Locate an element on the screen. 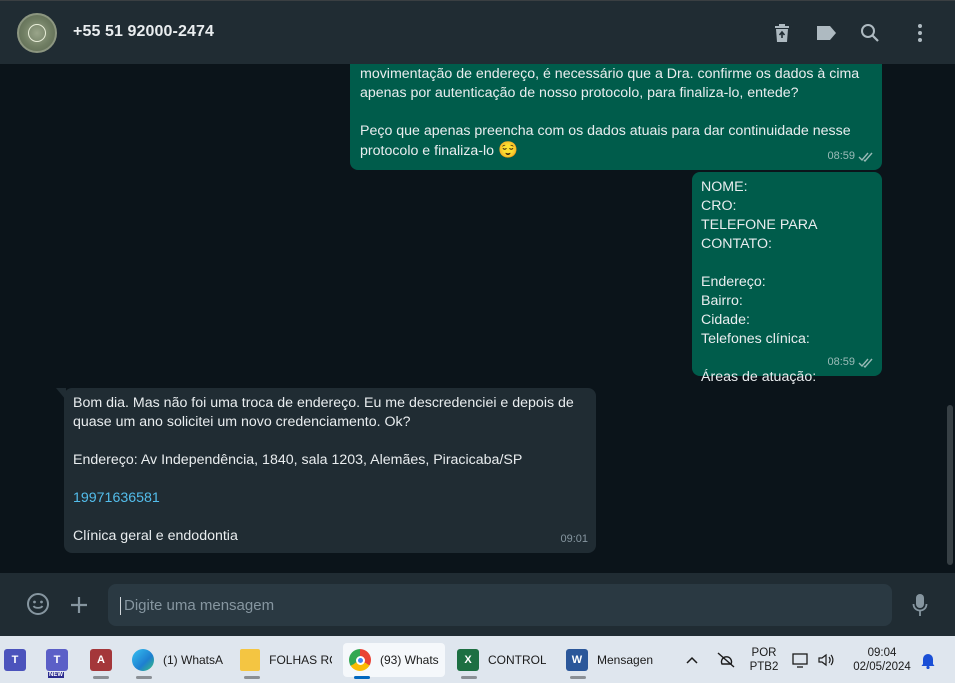  taskbar-app-explorer: FOLHAS RC is located at coordinates (286, 661).